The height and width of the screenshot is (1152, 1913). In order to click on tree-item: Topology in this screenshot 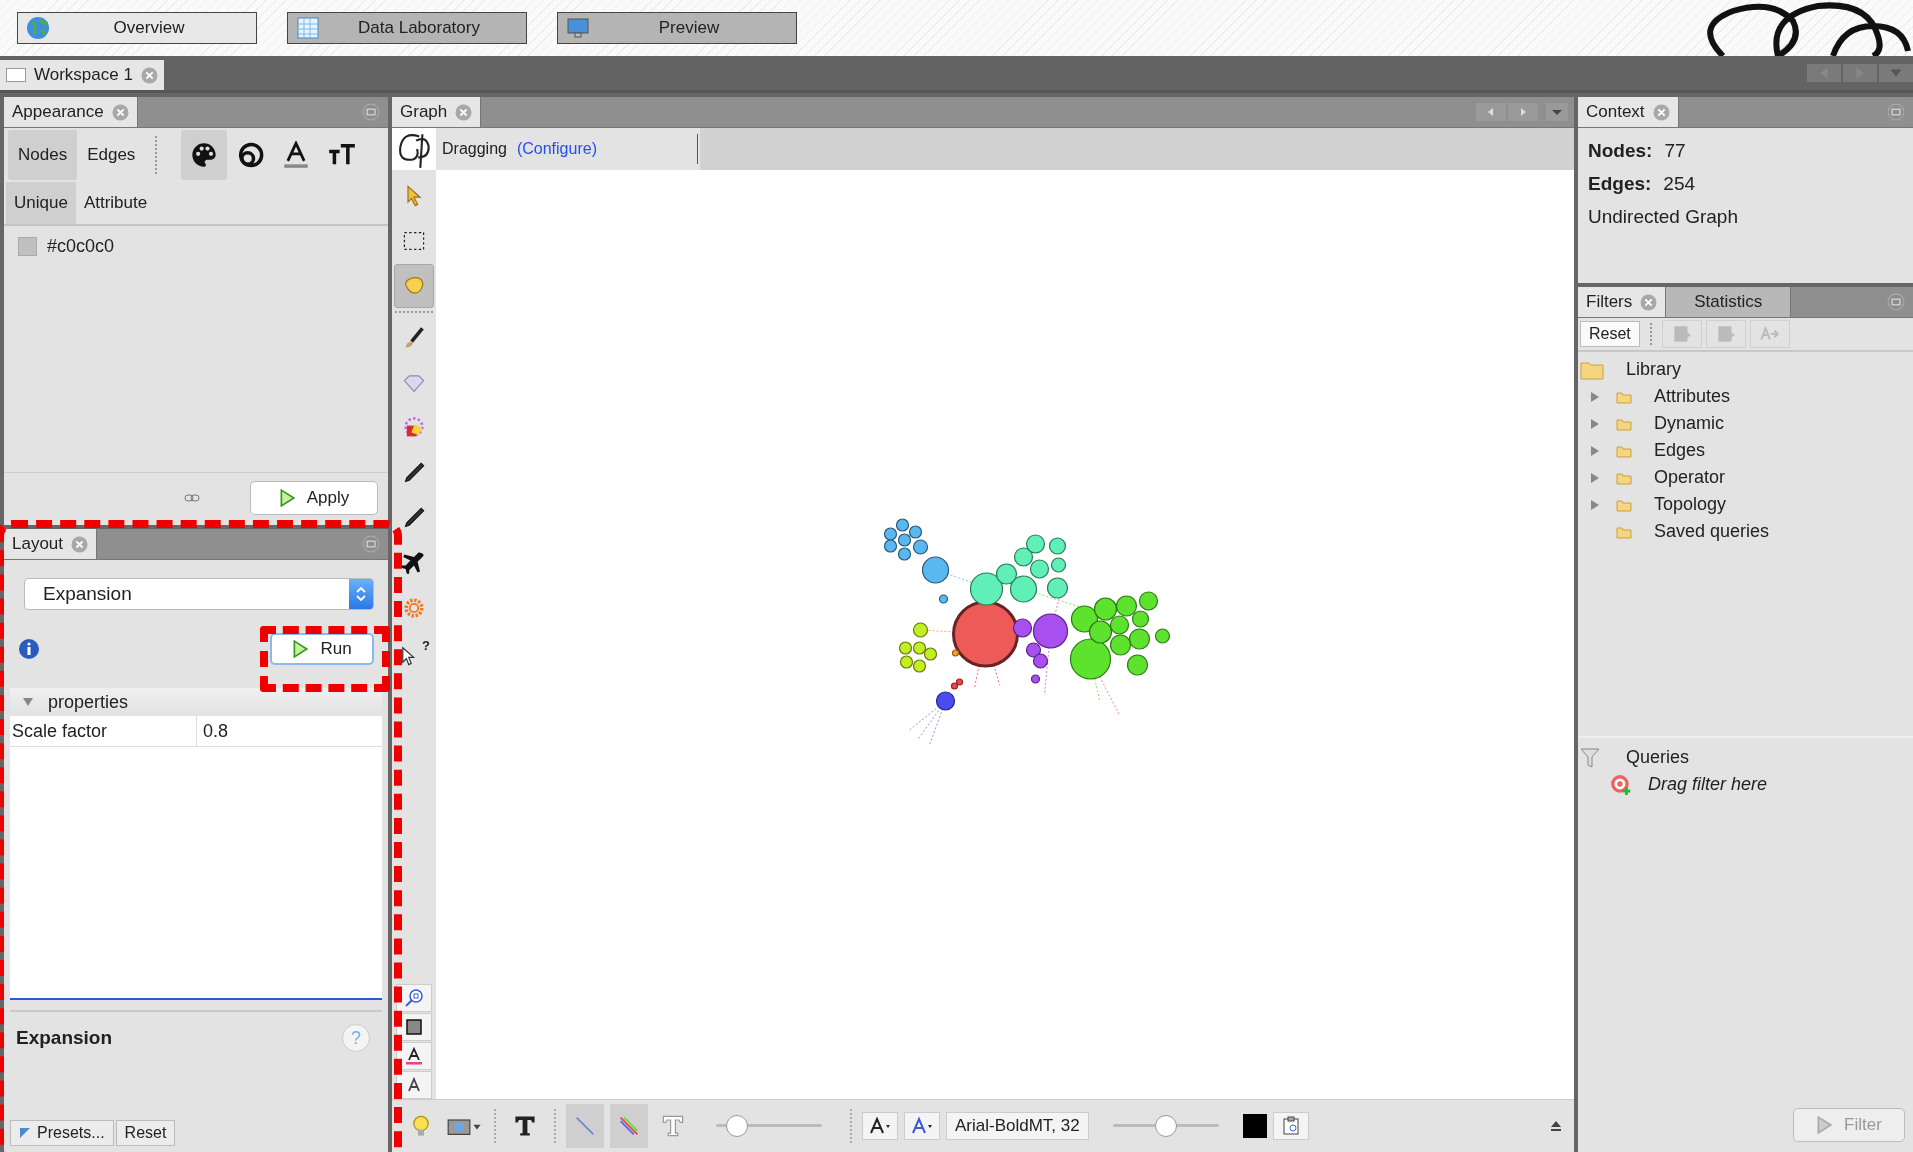, I will do `click(1690, 504)`.